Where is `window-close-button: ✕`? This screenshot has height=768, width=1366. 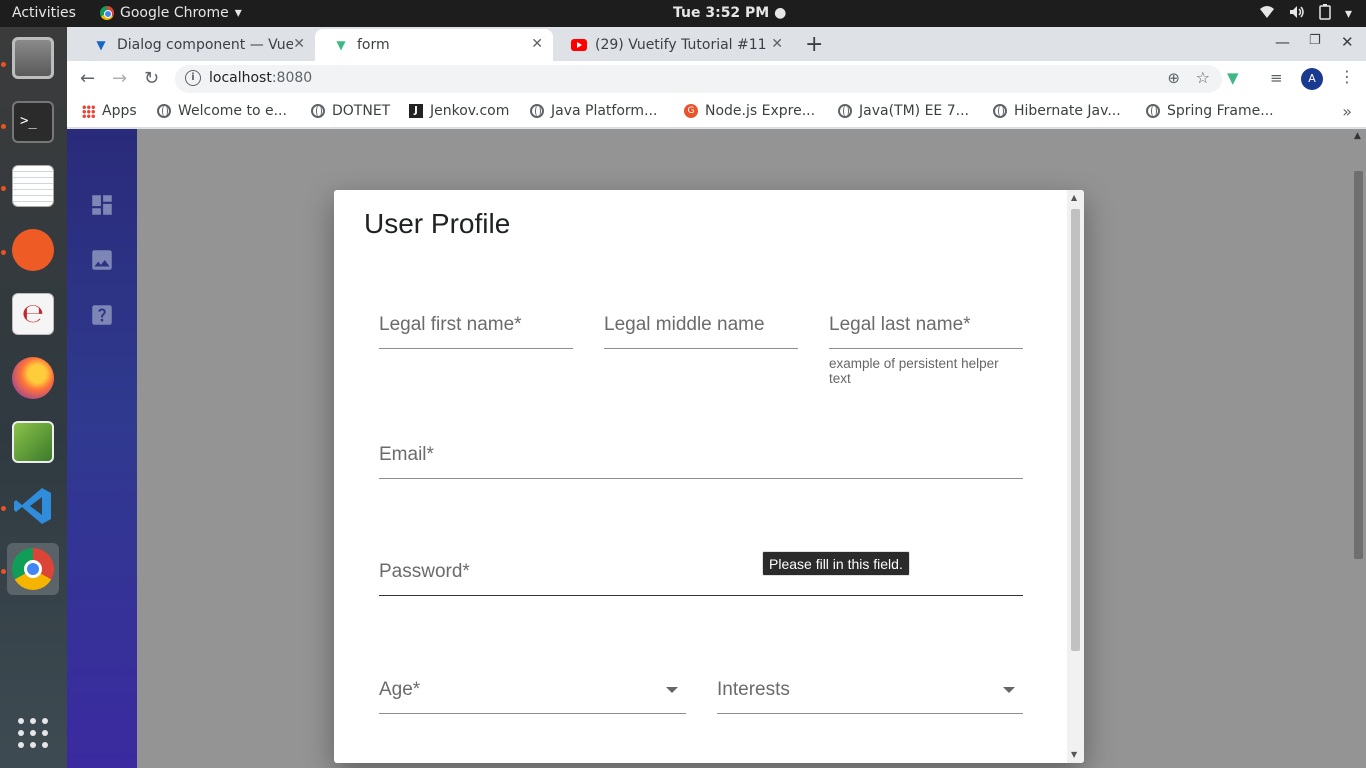 window-close-button: ✕ is located at coordinates (1347, 42).